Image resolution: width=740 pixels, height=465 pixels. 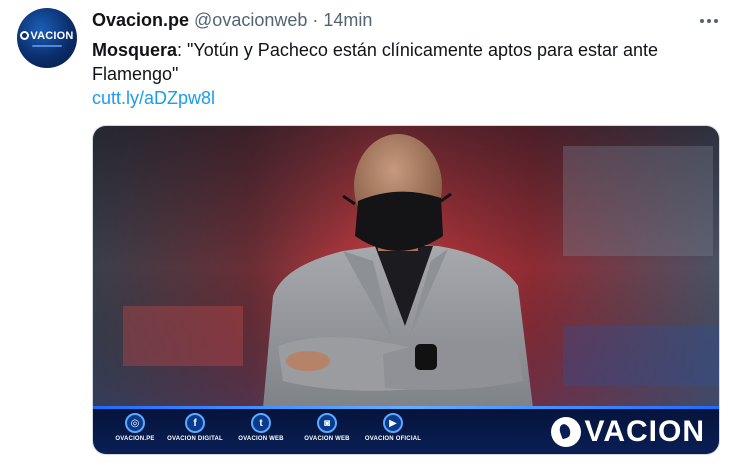 What do you see at coordinates (195, 423) in the screenshot?
I see `facebook-icon: f` at bounding box center [195, 423].